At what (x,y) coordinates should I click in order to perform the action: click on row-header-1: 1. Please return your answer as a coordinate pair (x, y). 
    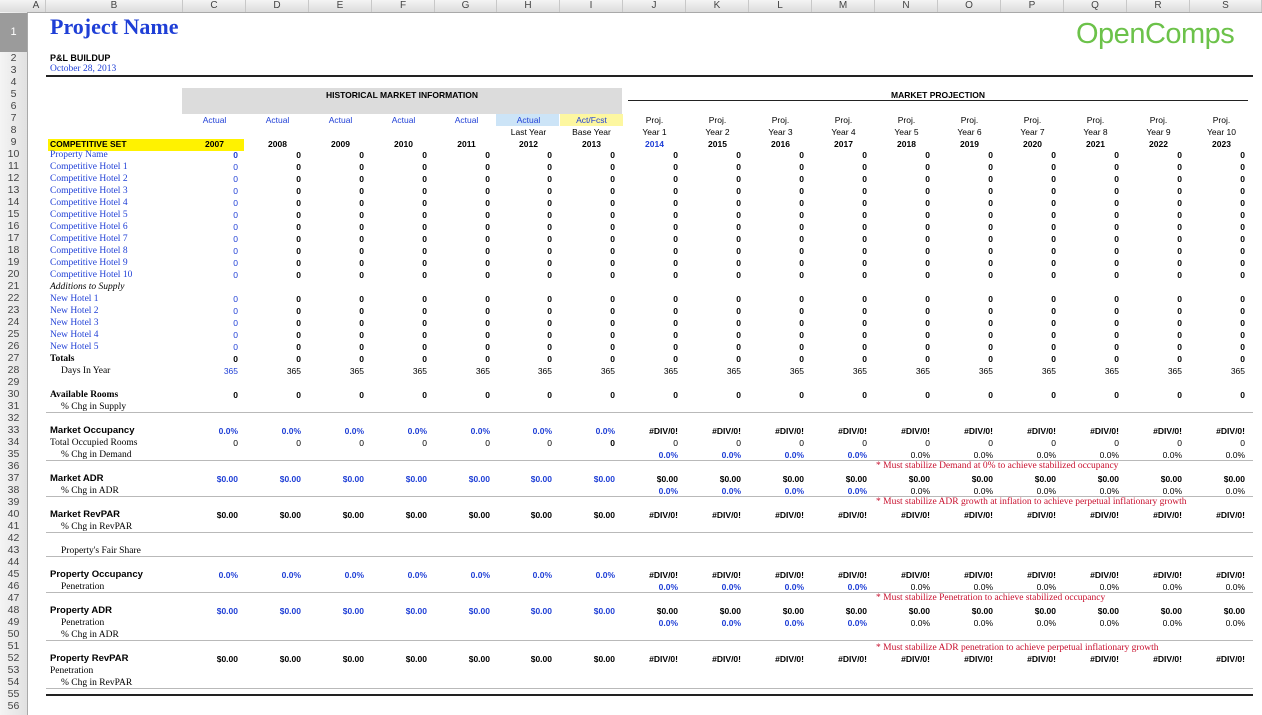
    Looking at the image, I should click on (13, 32).